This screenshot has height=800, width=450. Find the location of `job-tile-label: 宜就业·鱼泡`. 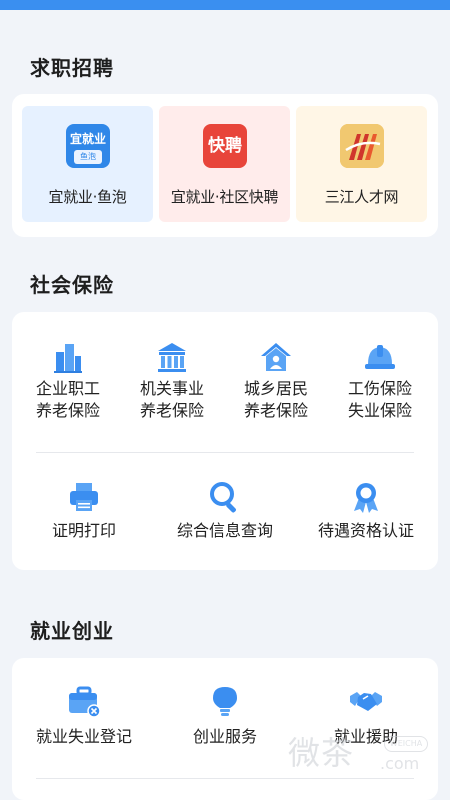

job-tile-label: 宜就业·鱼泡 is located at coordinates (87, 197).